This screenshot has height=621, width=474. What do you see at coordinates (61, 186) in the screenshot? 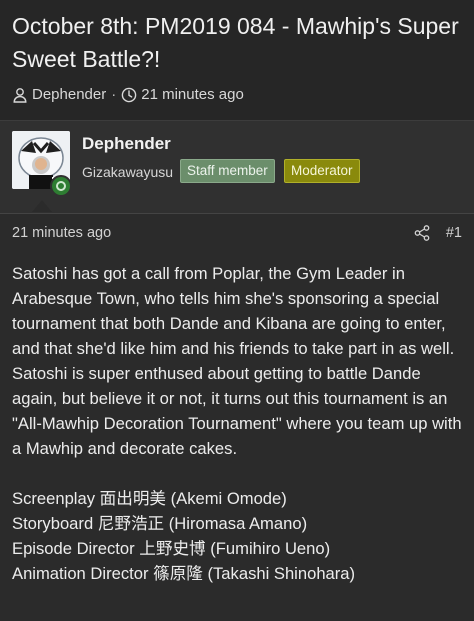
I see `online-status-icon` at bounding box center [61, 186].